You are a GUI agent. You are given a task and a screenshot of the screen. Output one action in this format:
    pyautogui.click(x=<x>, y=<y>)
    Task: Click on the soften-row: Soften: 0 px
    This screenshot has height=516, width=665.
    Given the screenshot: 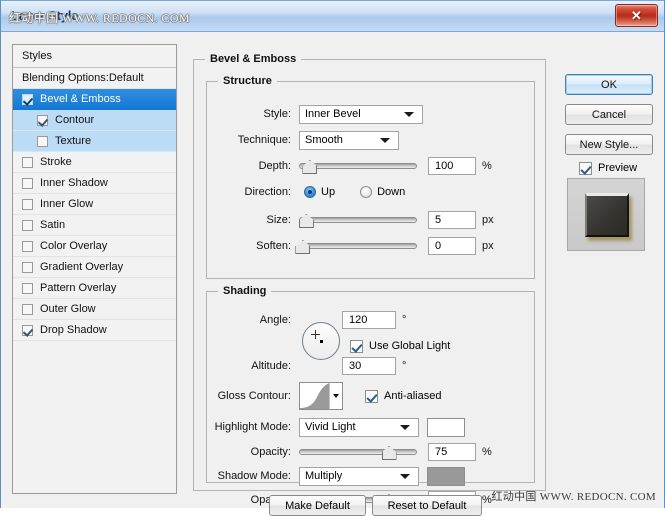 What is the action you would take?
    pyautogui.click(x=367, y=246)
    